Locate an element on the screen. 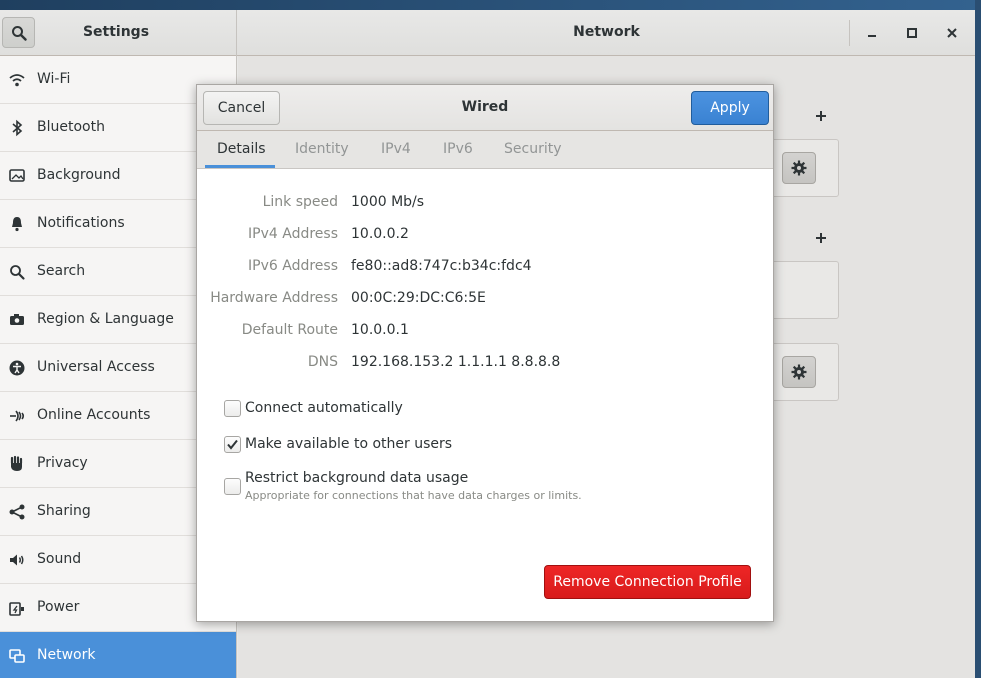 This screenshot has width=981, height=678. checkmark-icon is located at coordinates (232, 444).